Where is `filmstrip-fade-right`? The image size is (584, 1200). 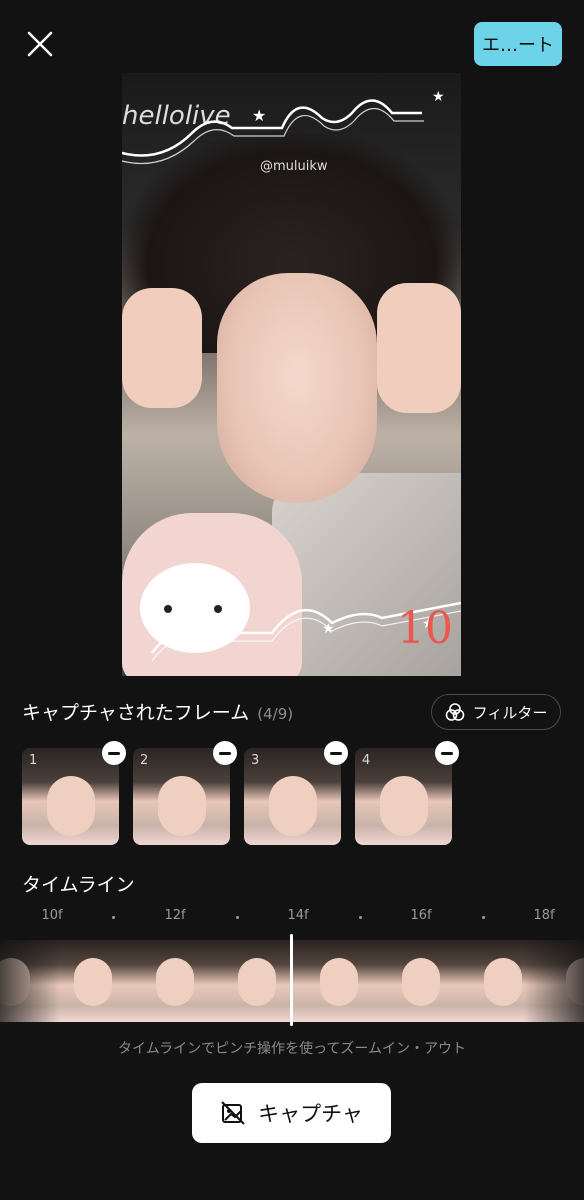
filmstrip-fade-right is located at coordinates (554, 981).